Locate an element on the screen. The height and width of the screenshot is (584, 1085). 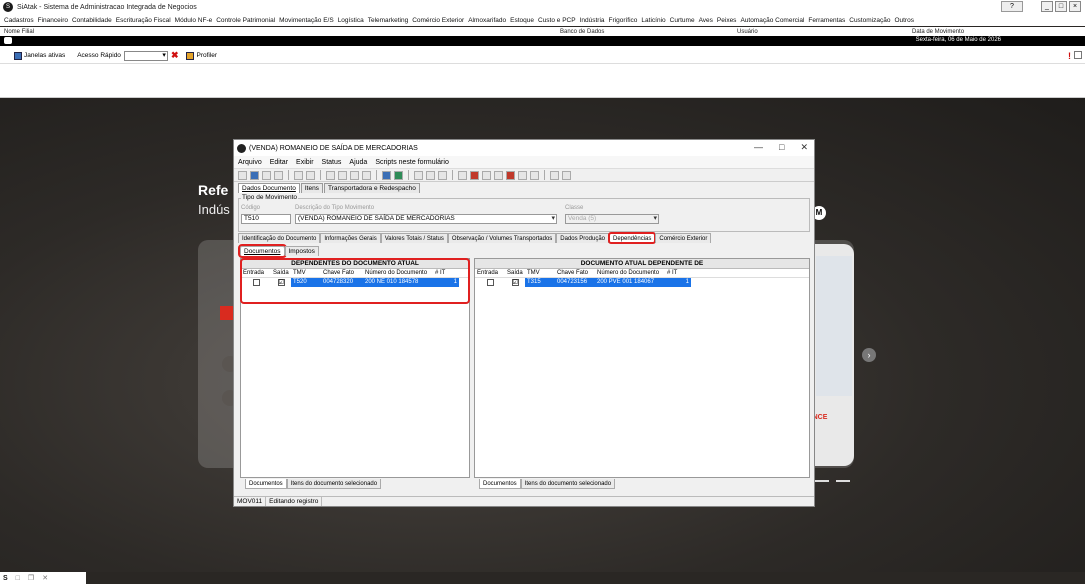
filter-icon is located at coordinates (310, 175).